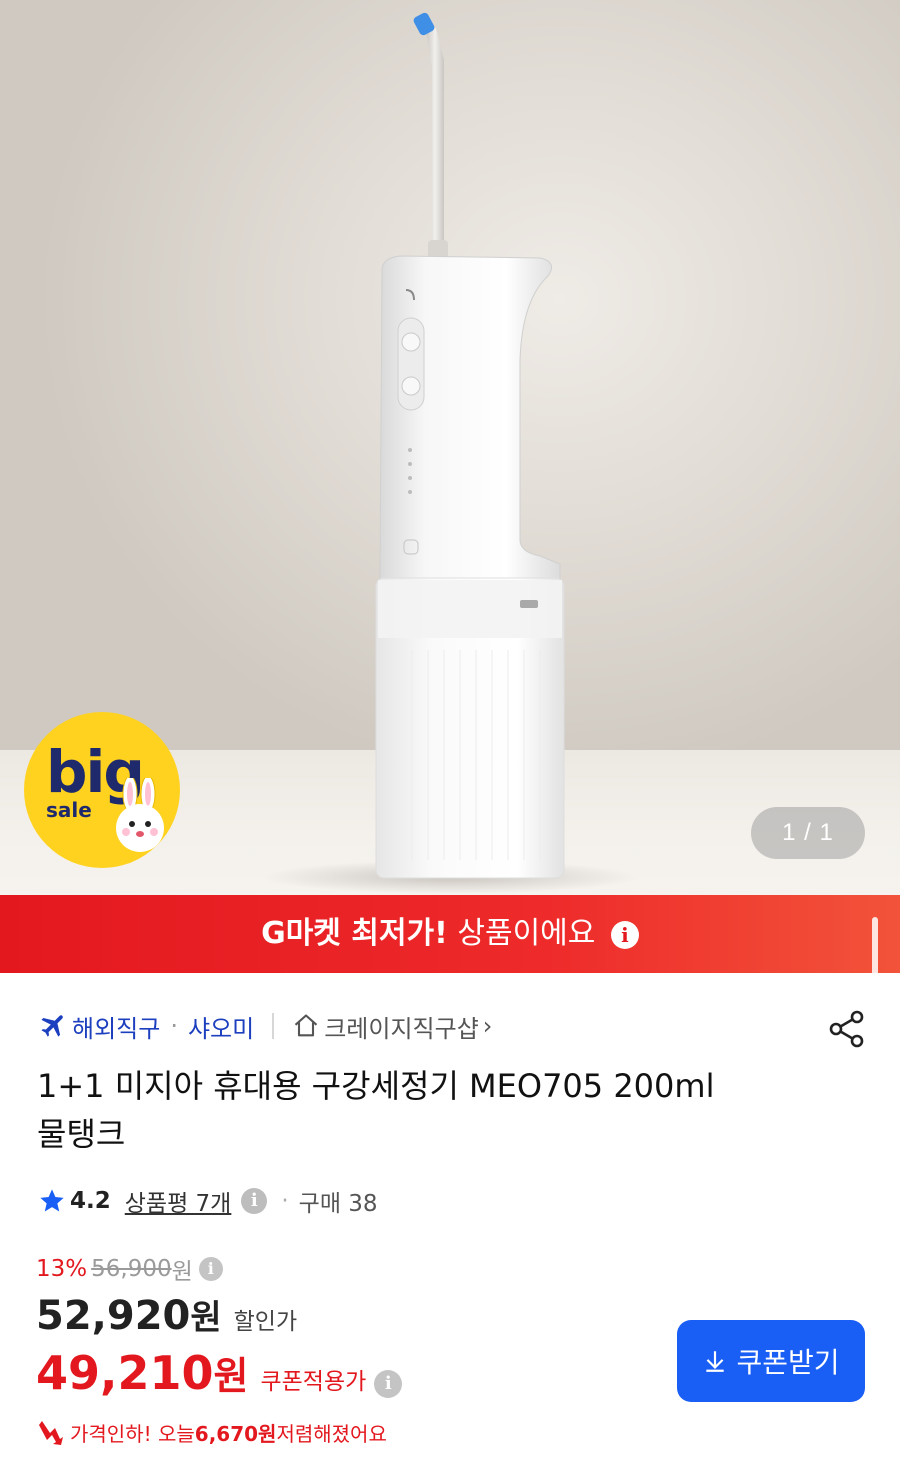 The width and height of the screenshot is (900, 1473). What do you see at coordinates (338, 1204) in the screenshot?
I see `purchase-count: 구매 38` at bounding box center [338, 1204].